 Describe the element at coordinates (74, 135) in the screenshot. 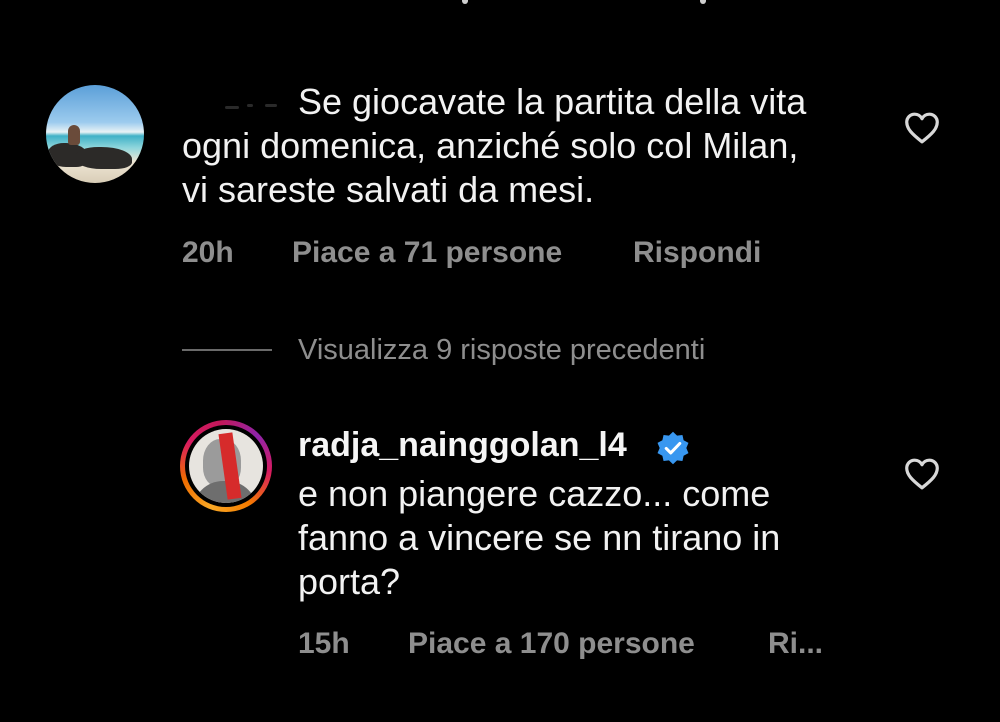

I see `avatar-person` at that location.